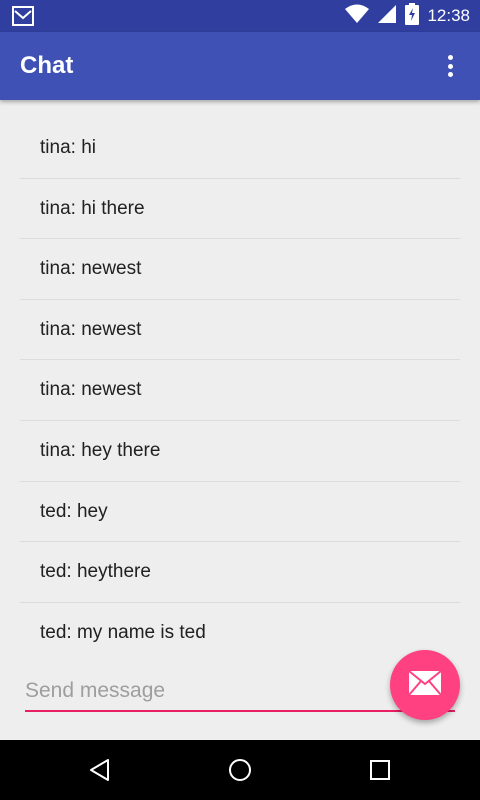  What do you see at coordinates (240, 148) in the screenshot?
I see `list-item: tina: hi` at bounding box center [240, 148].